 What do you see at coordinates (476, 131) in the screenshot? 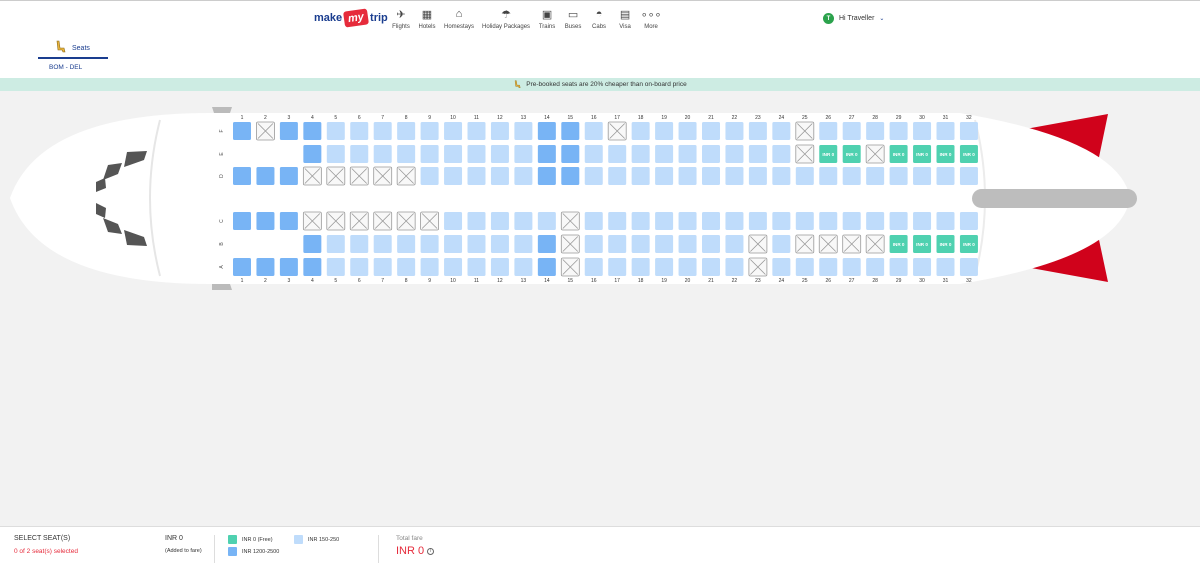
I see `seat-11F` at bounding box center [476, 131].